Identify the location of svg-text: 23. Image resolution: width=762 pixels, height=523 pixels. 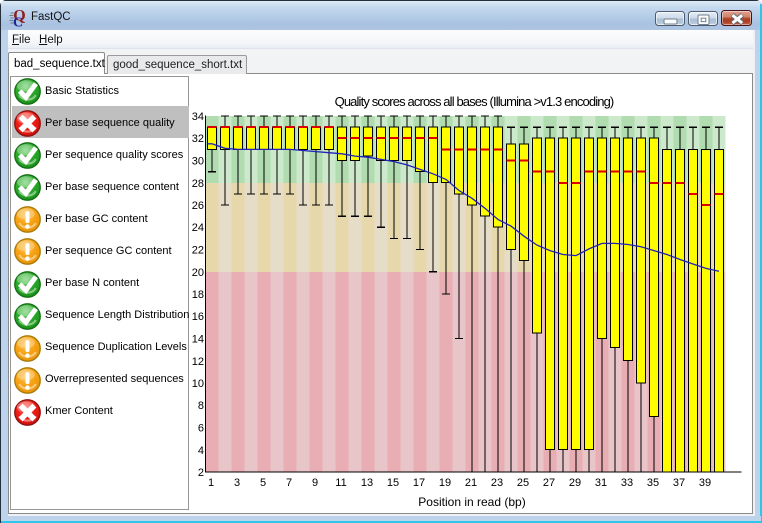
(497, 483).